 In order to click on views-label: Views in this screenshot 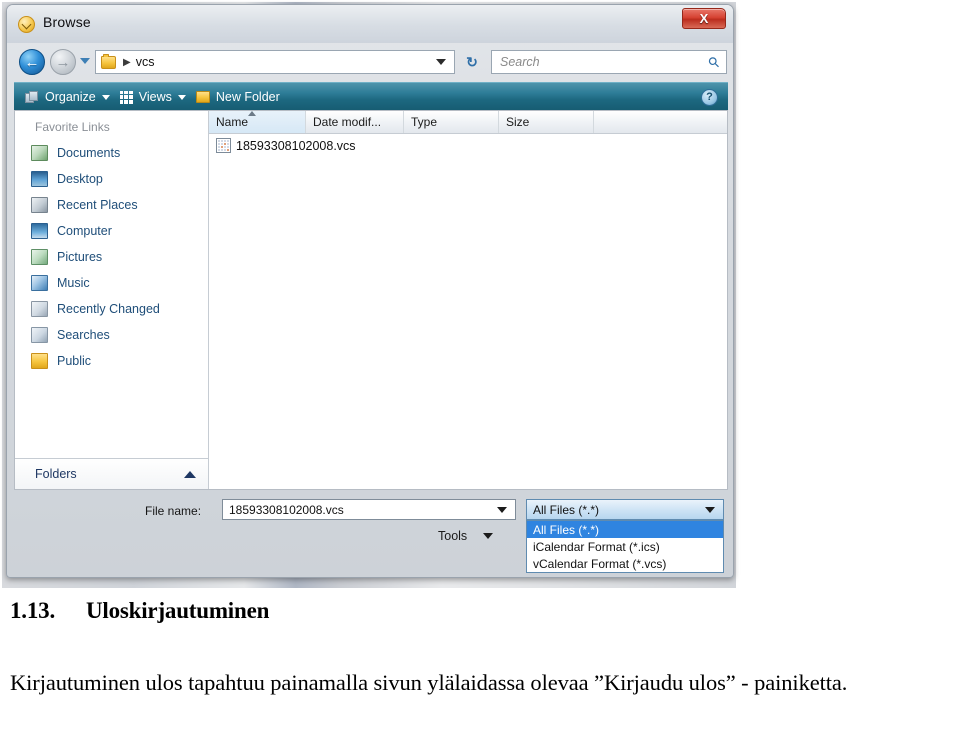, I will do `click(155, 97)`.